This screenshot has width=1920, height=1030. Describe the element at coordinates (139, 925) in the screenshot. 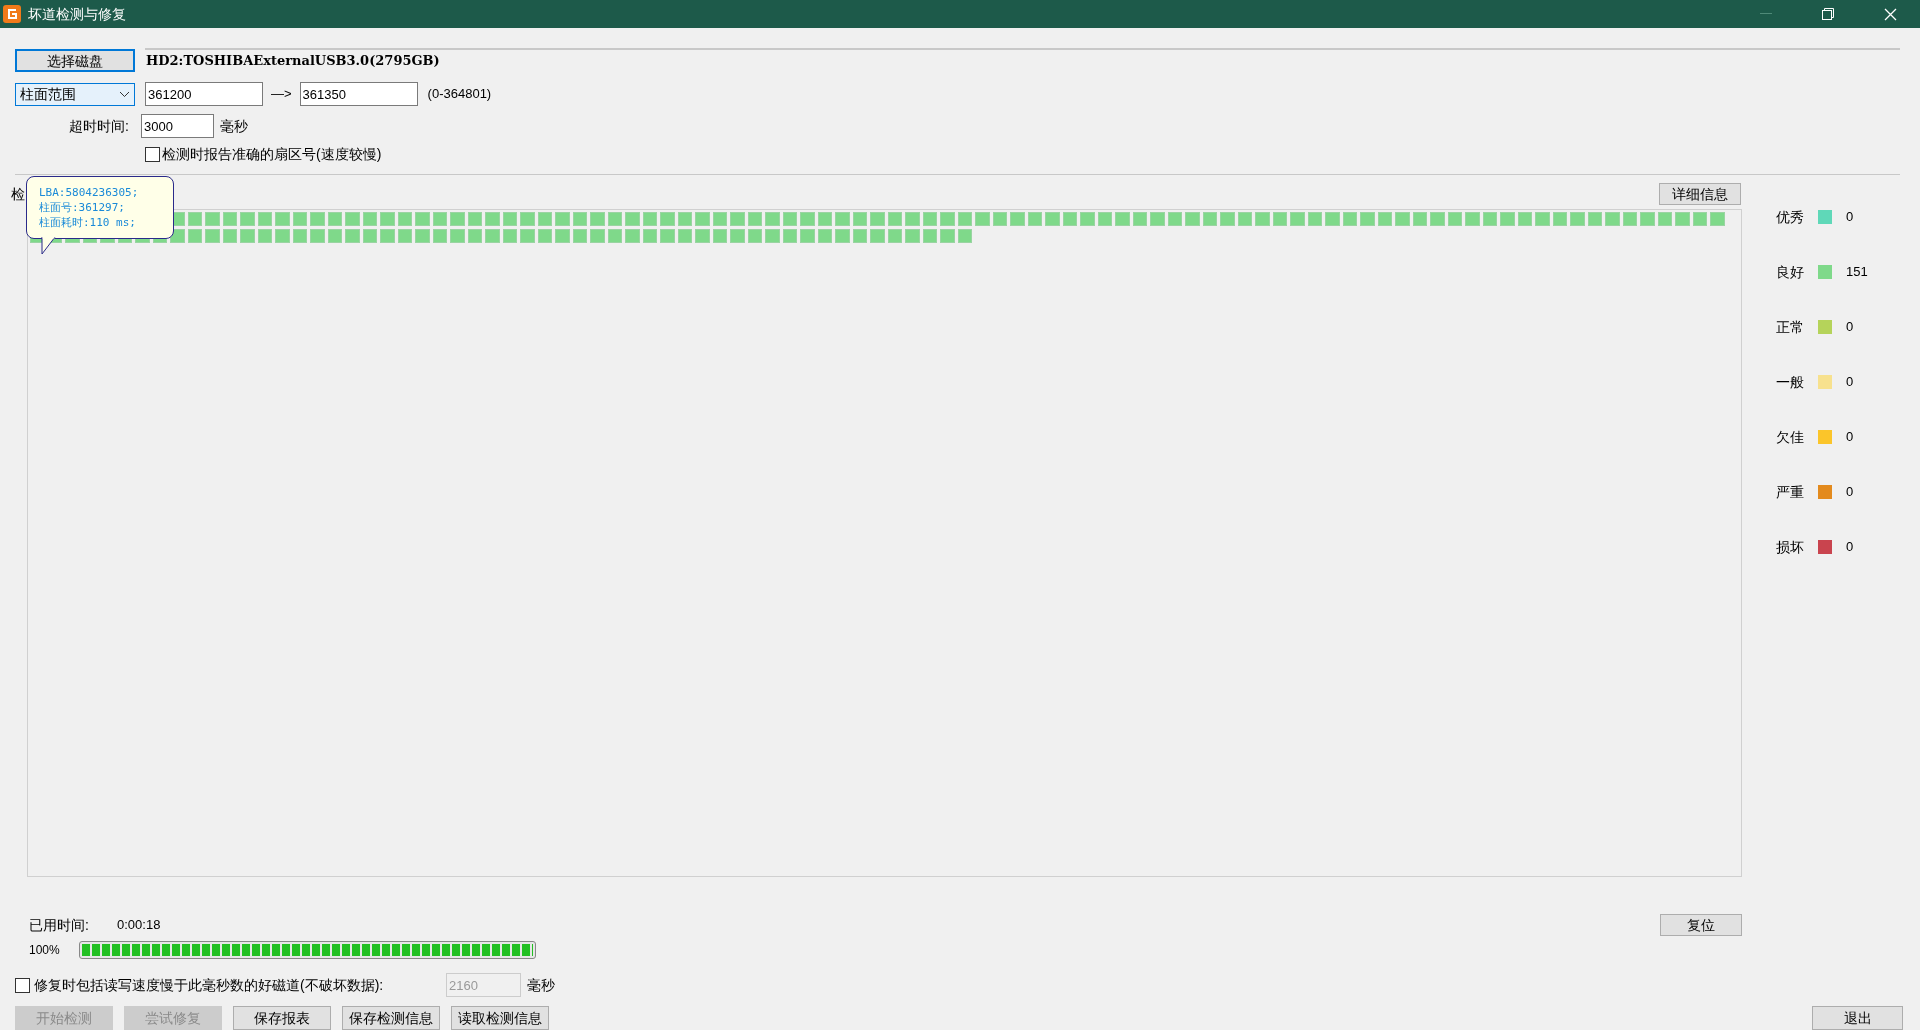

I see `elapsed-value: 0:00:18` at that location.